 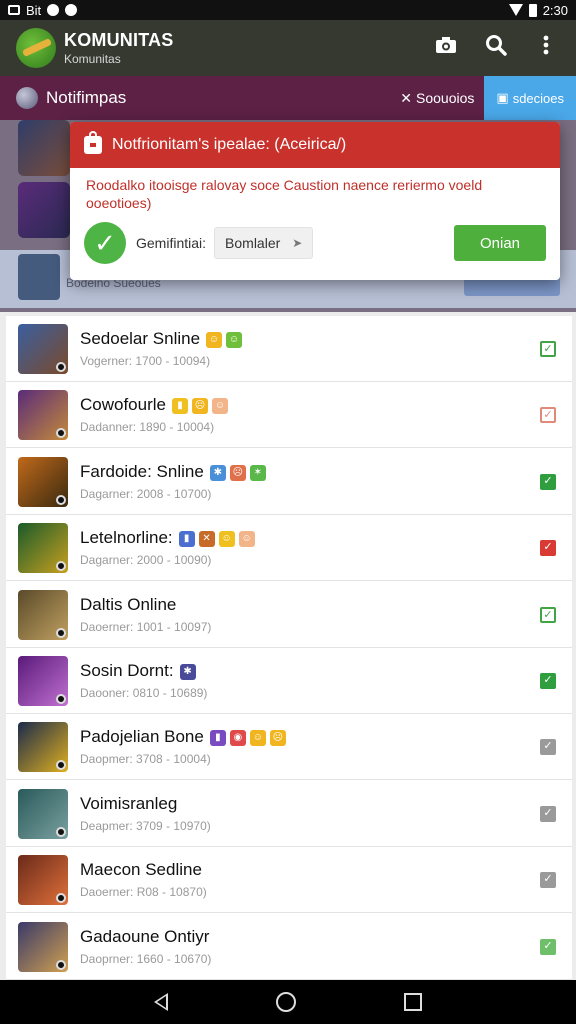 I want to click on chip-label: Bomlaler, so click(x=253, y=243).